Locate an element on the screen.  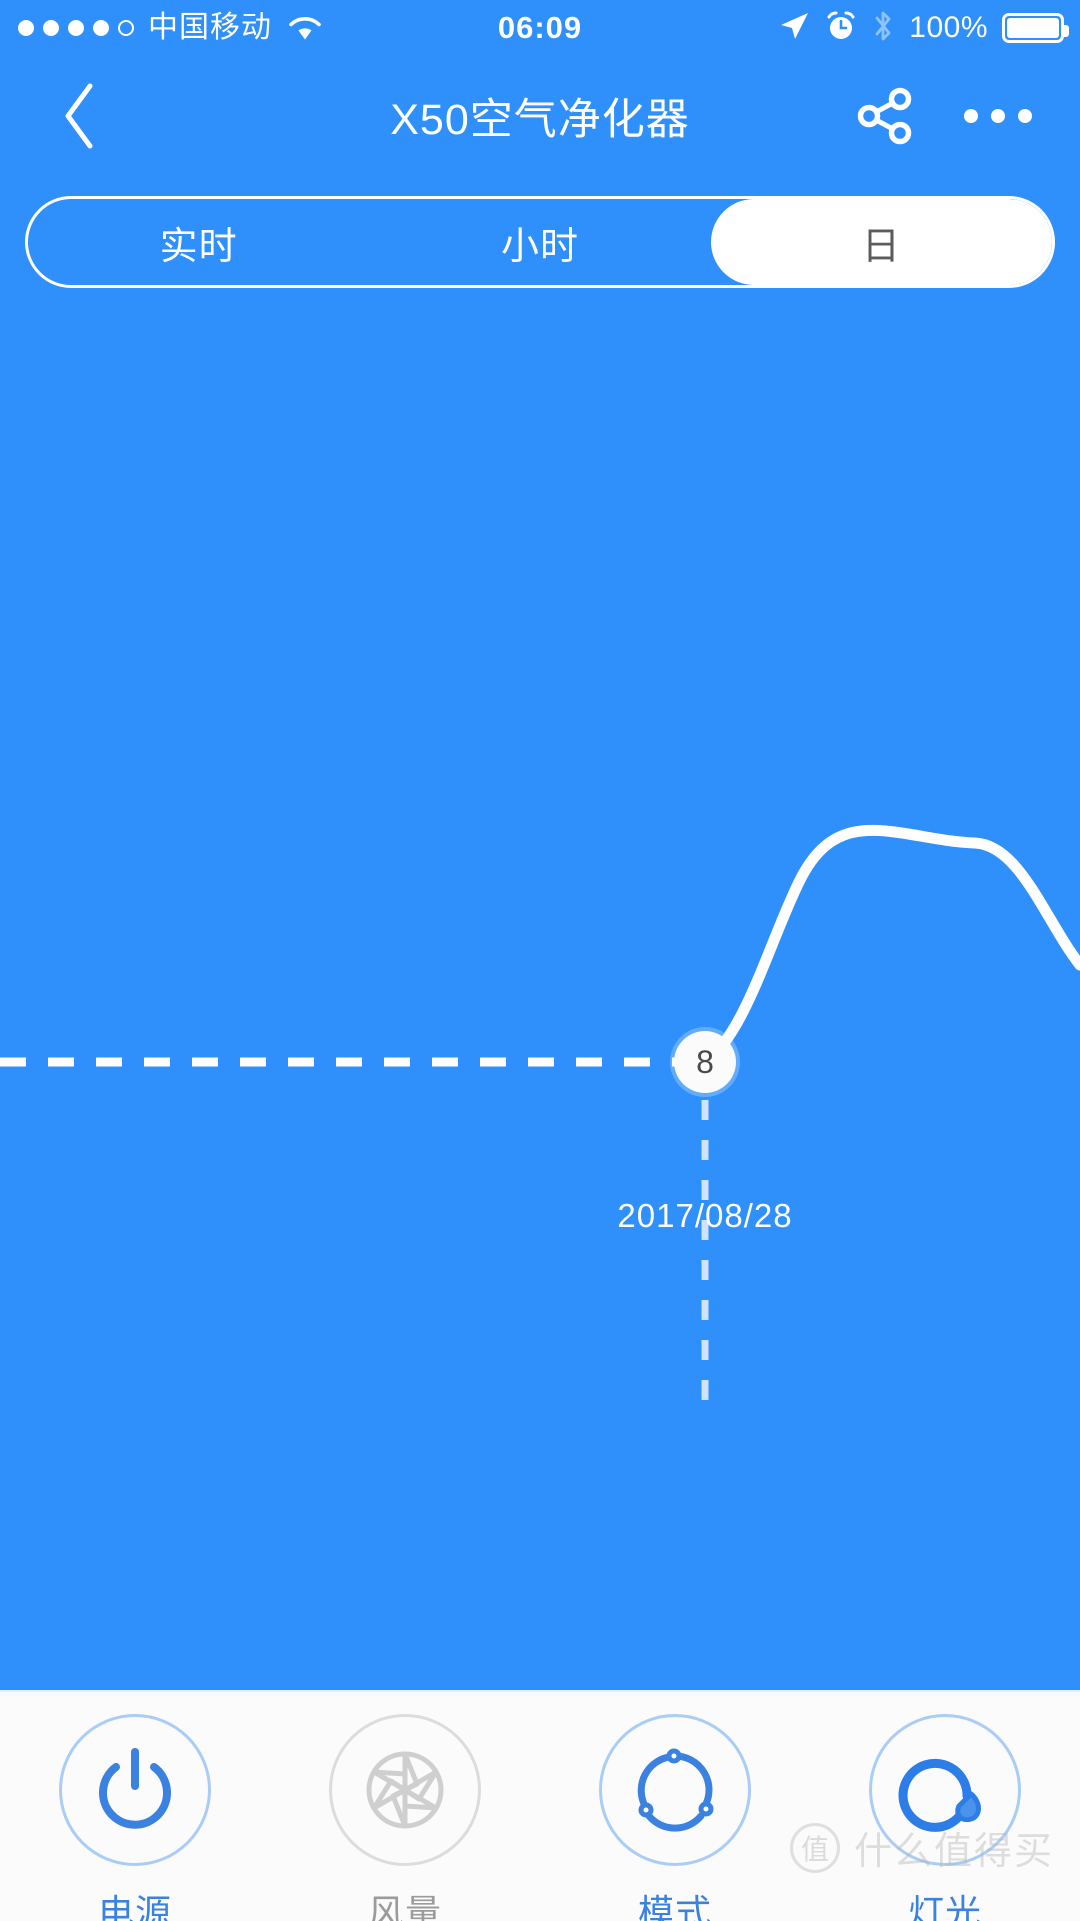
more-options-button is located at coordinates (998, 116).